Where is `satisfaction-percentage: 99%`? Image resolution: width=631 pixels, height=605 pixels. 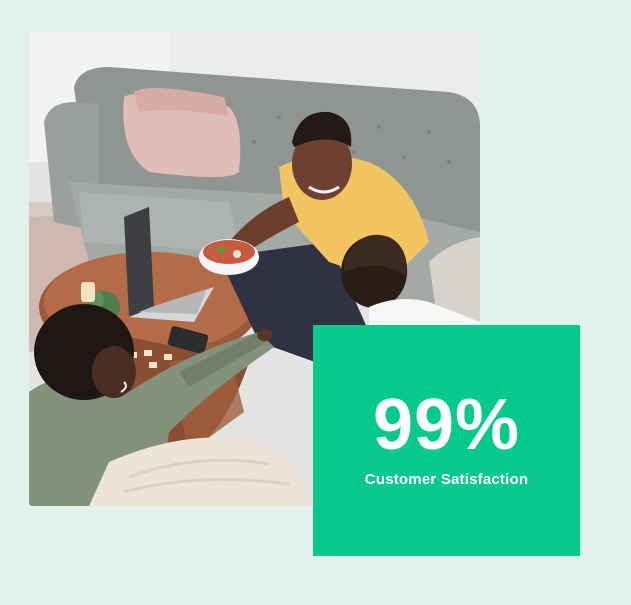 satisfaction-percentage: 99% is located at coordinates (446, 425).